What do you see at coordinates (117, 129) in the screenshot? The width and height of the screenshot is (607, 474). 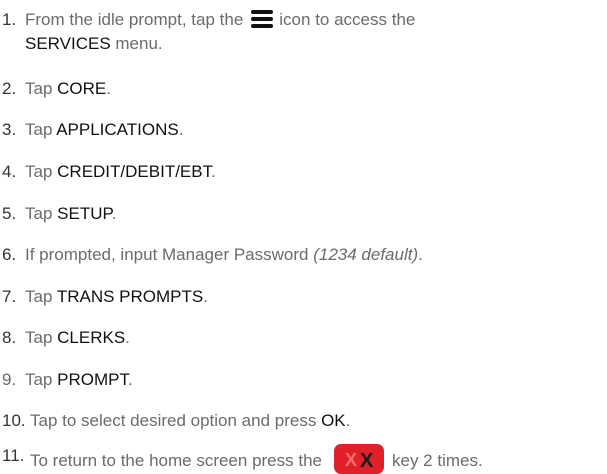 I see `step-keyword: APPLICATIONS` at bounding box center [117, 129].